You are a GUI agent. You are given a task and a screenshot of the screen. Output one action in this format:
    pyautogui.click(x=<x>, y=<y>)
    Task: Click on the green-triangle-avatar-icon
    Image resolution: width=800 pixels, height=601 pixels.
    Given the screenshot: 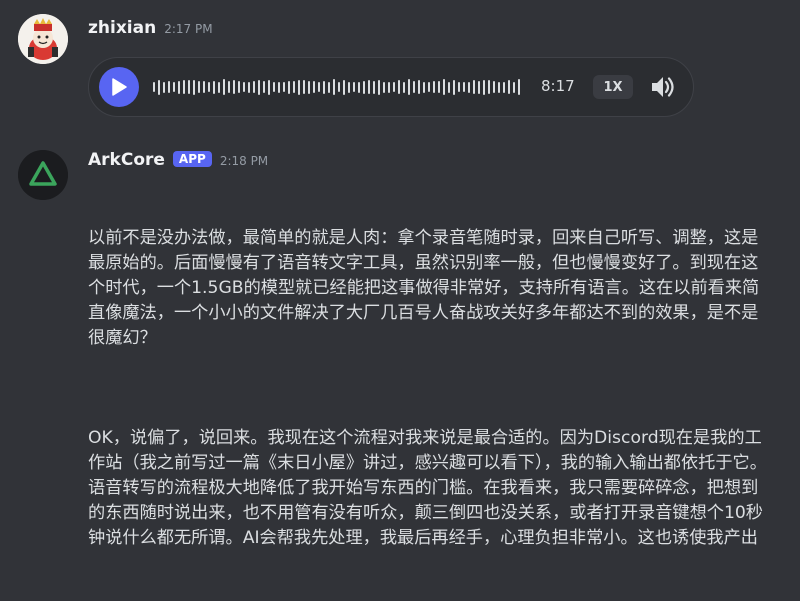 What is the action you would take?
    pyautogui.click(x=43, y=175)
    